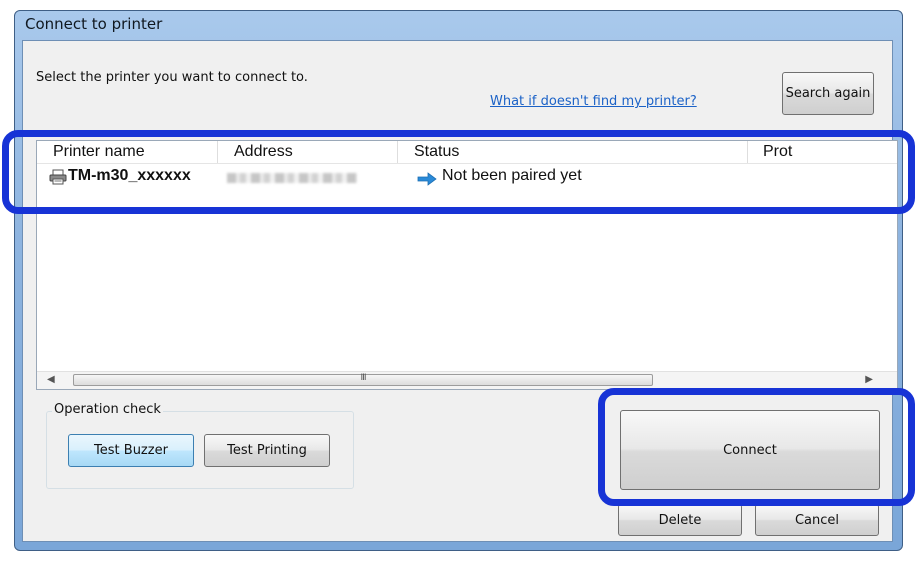  I want to click on cancel-button: Cancel, so click(817, 520).